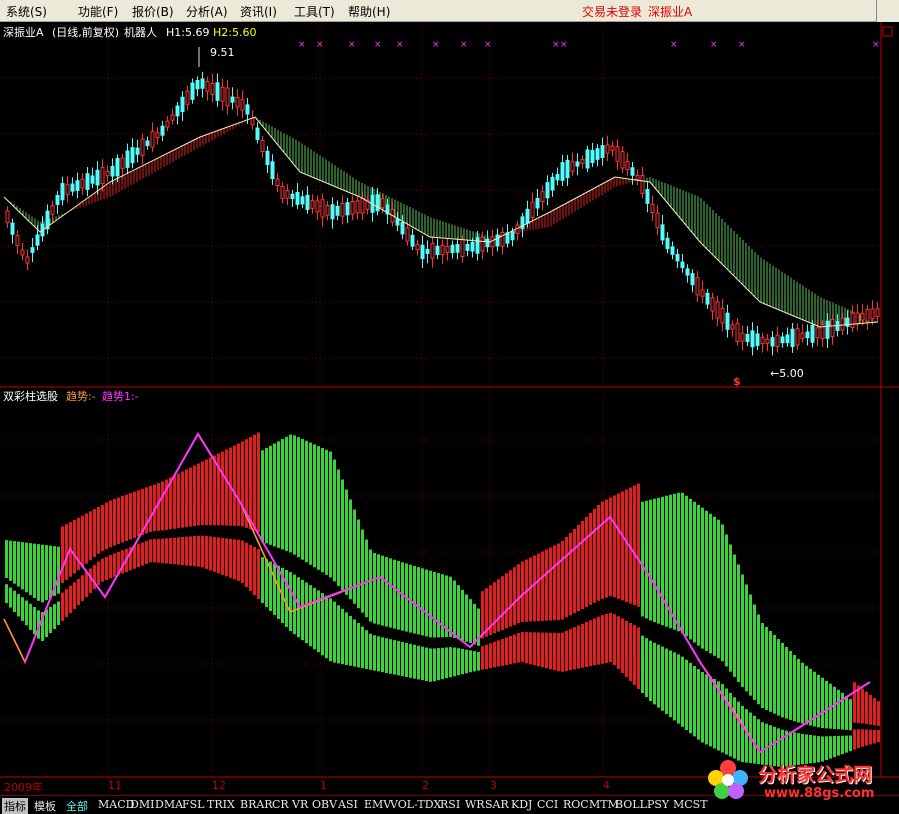 This screenshot has width=899, height=814. Describe the element at coordinates (415, 804) in the screenshot. I see `tab-vol-tdx: VOL-TDX` at that location.